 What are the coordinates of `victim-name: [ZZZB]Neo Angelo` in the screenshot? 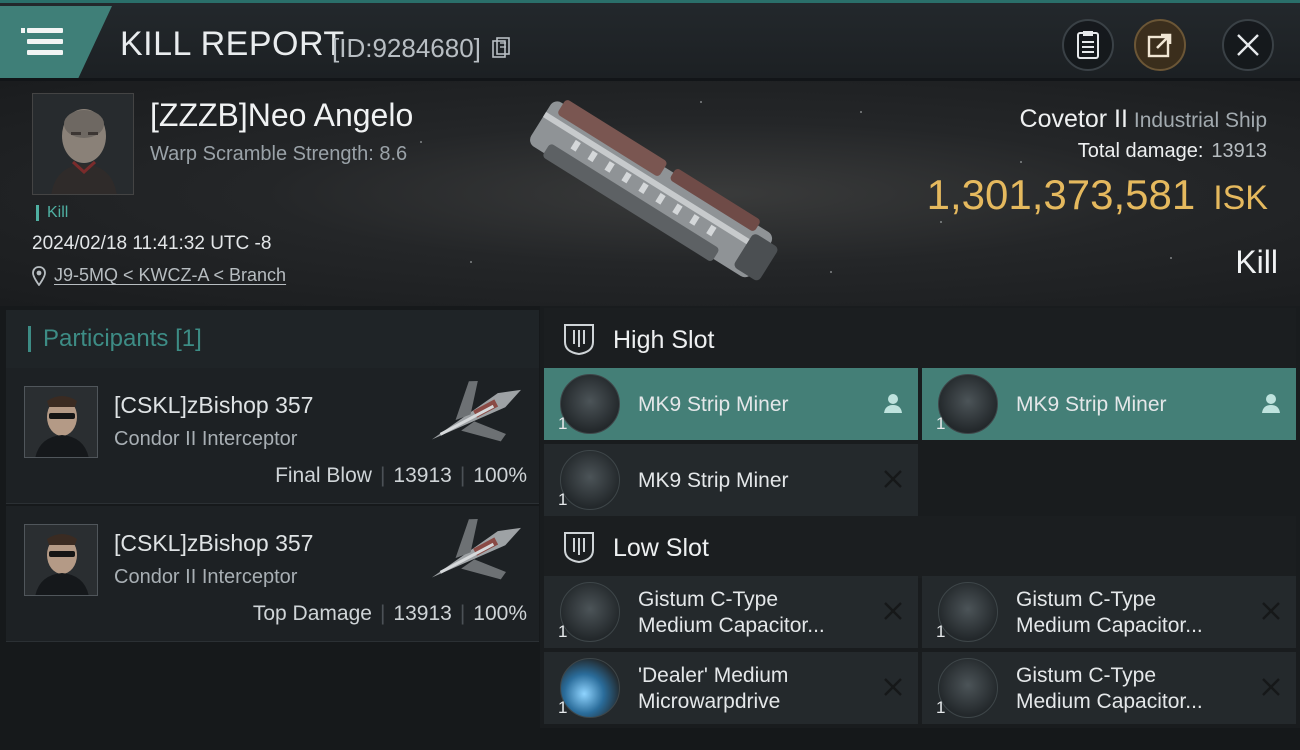 It's located at (281, 115).